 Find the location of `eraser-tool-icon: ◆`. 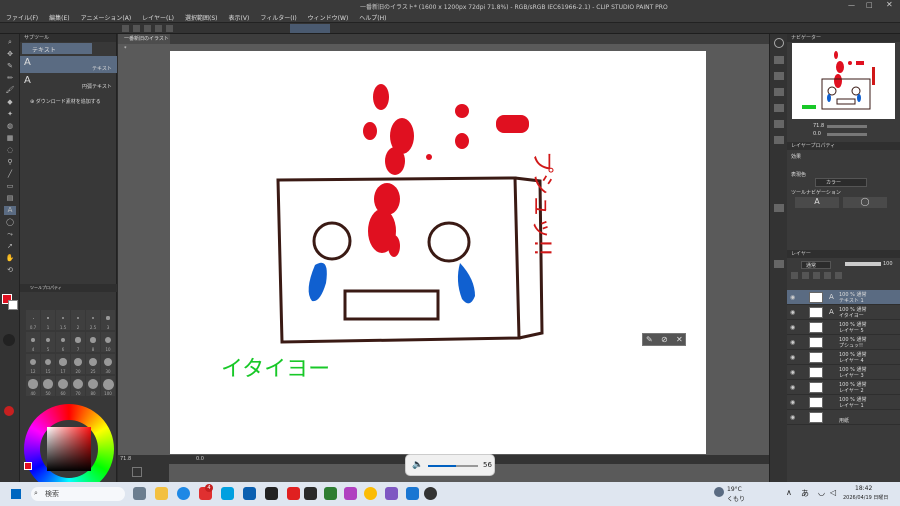

eraser-tool-icon: ◆ is located at coordinates (10, 102).